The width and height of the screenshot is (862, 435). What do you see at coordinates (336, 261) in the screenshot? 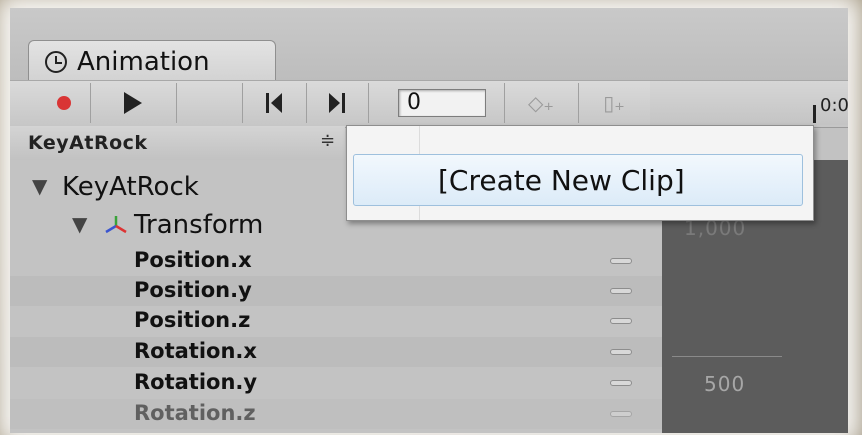
I see `property-row: Position.x` at bounding box center [336, 261].